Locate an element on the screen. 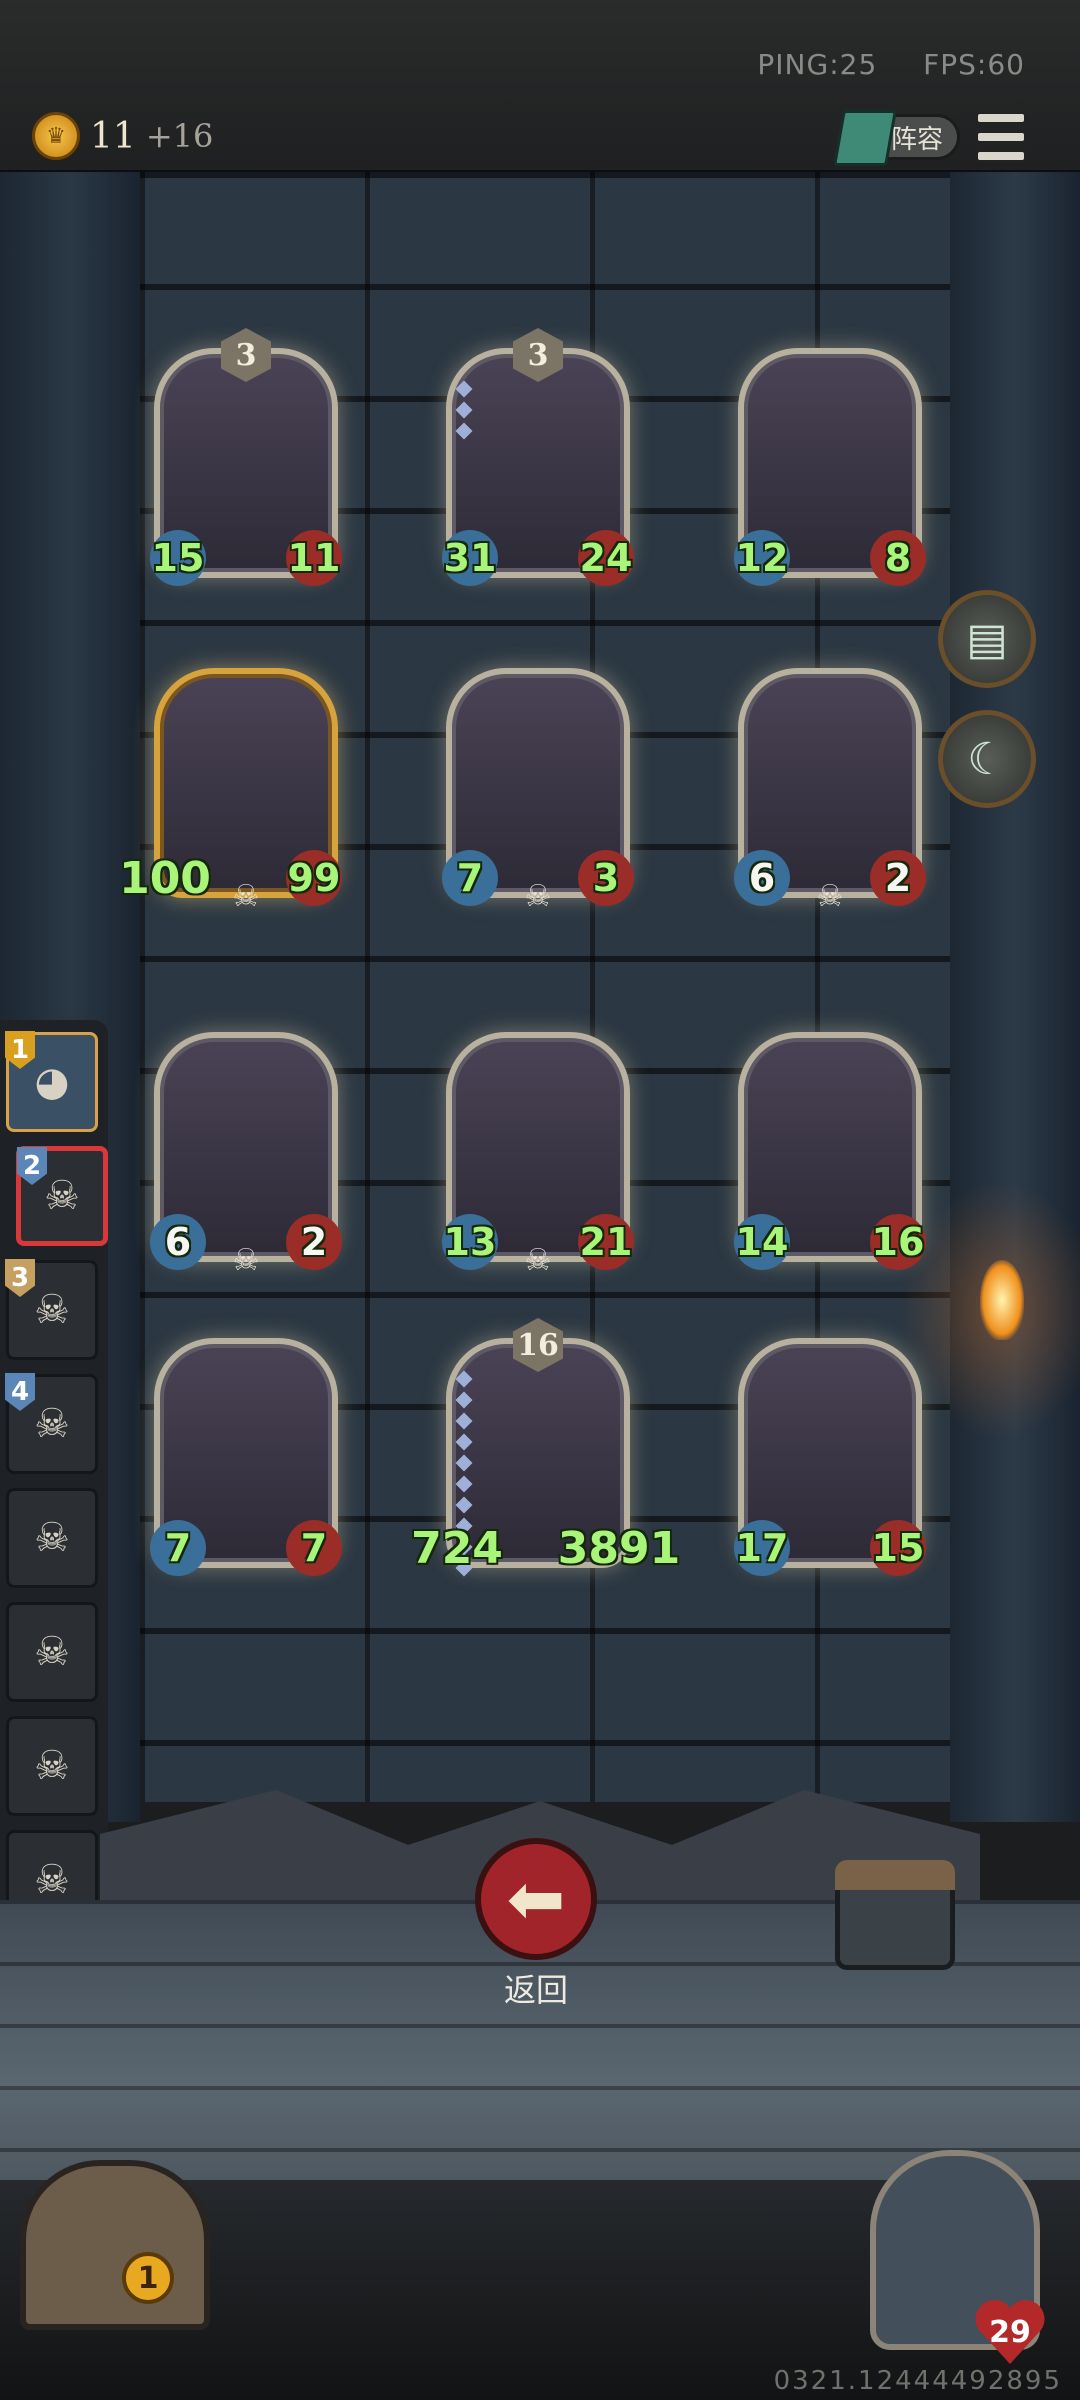  gold-amount: 11 is located at coordinates (113, 136).